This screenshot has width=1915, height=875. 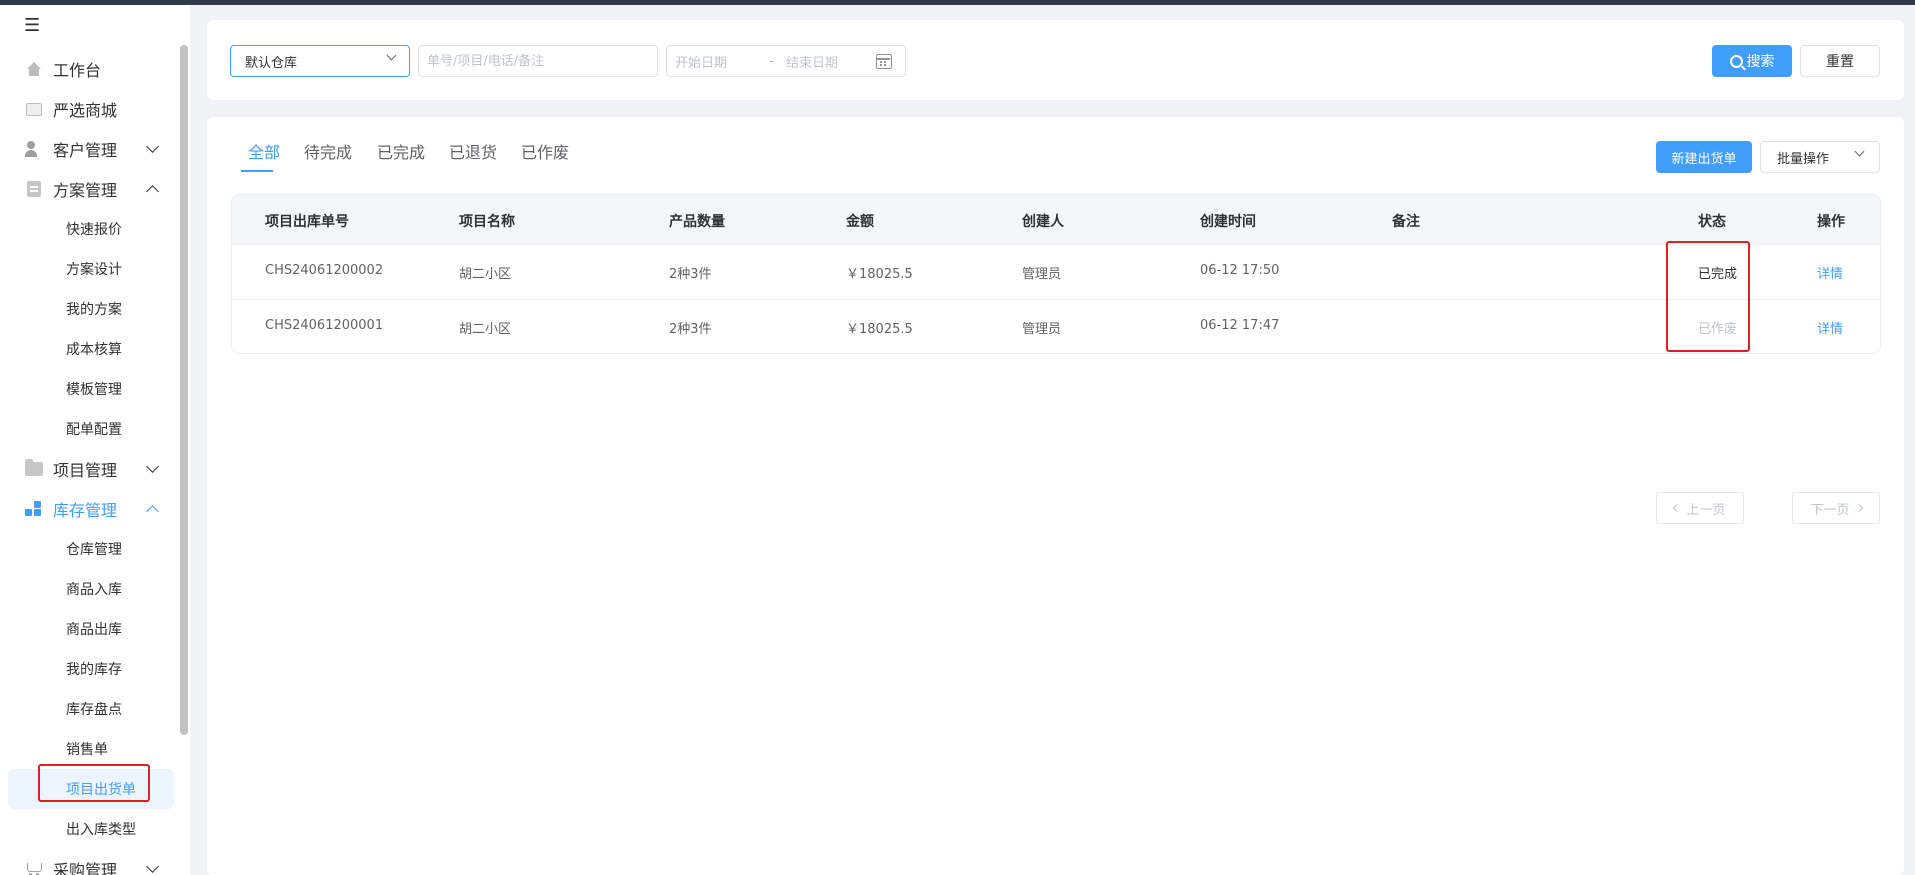 I want to click on search-icon, so click(x=1736, y=61).